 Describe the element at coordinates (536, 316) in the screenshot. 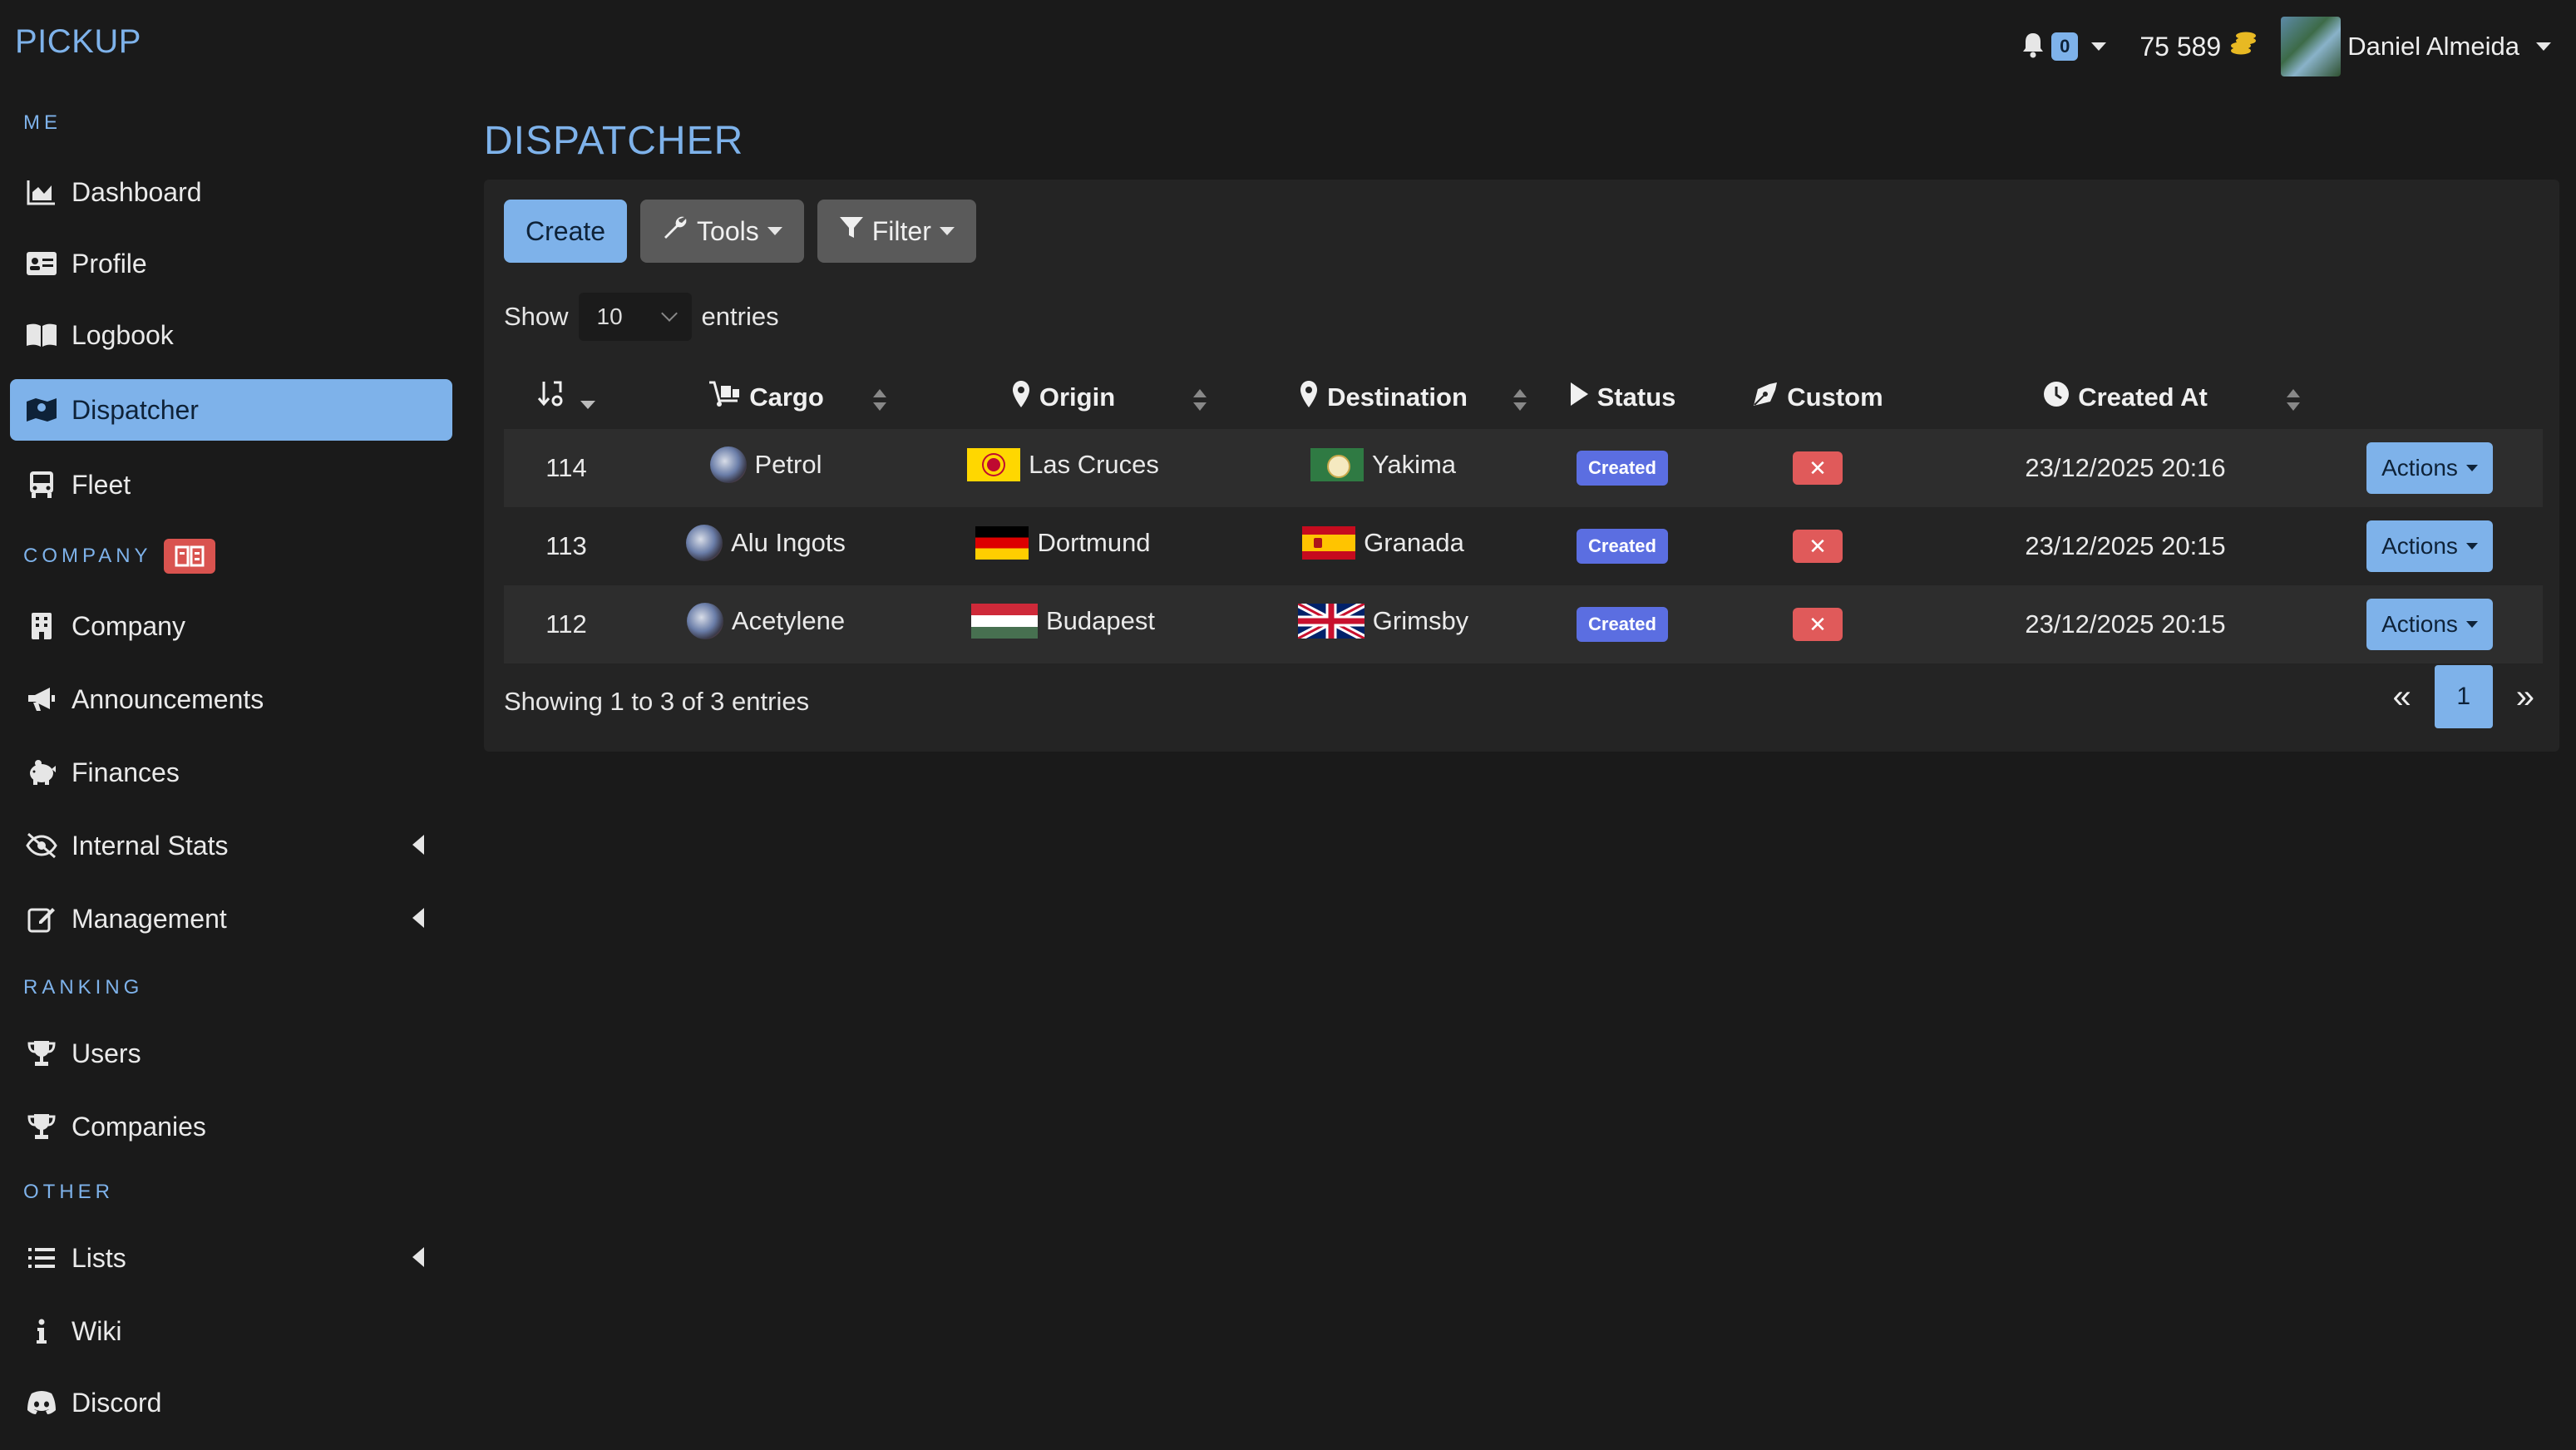

I see `show-label: Show` at that location.